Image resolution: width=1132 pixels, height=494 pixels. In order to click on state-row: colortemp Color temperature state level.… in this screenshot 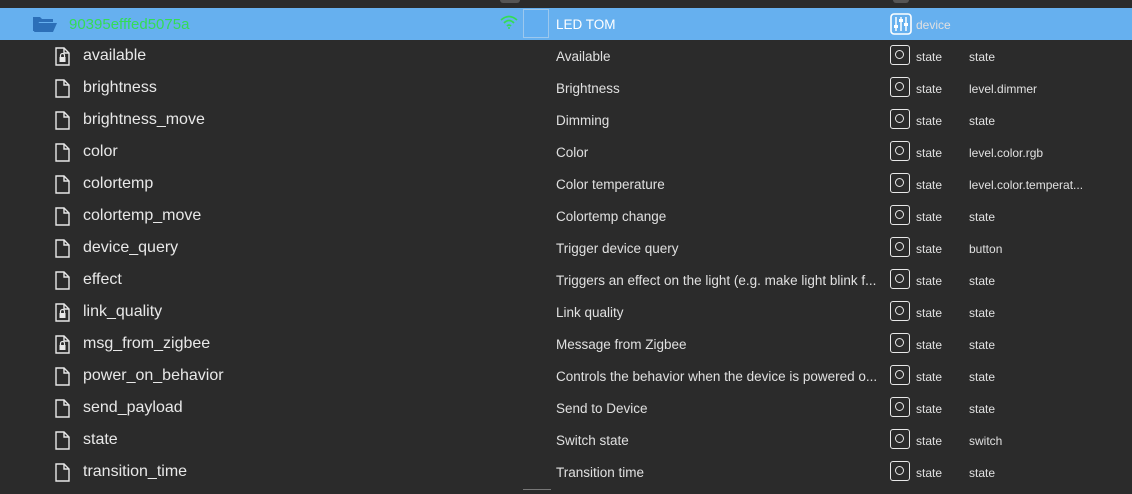, I will do `click(566, 184)`.